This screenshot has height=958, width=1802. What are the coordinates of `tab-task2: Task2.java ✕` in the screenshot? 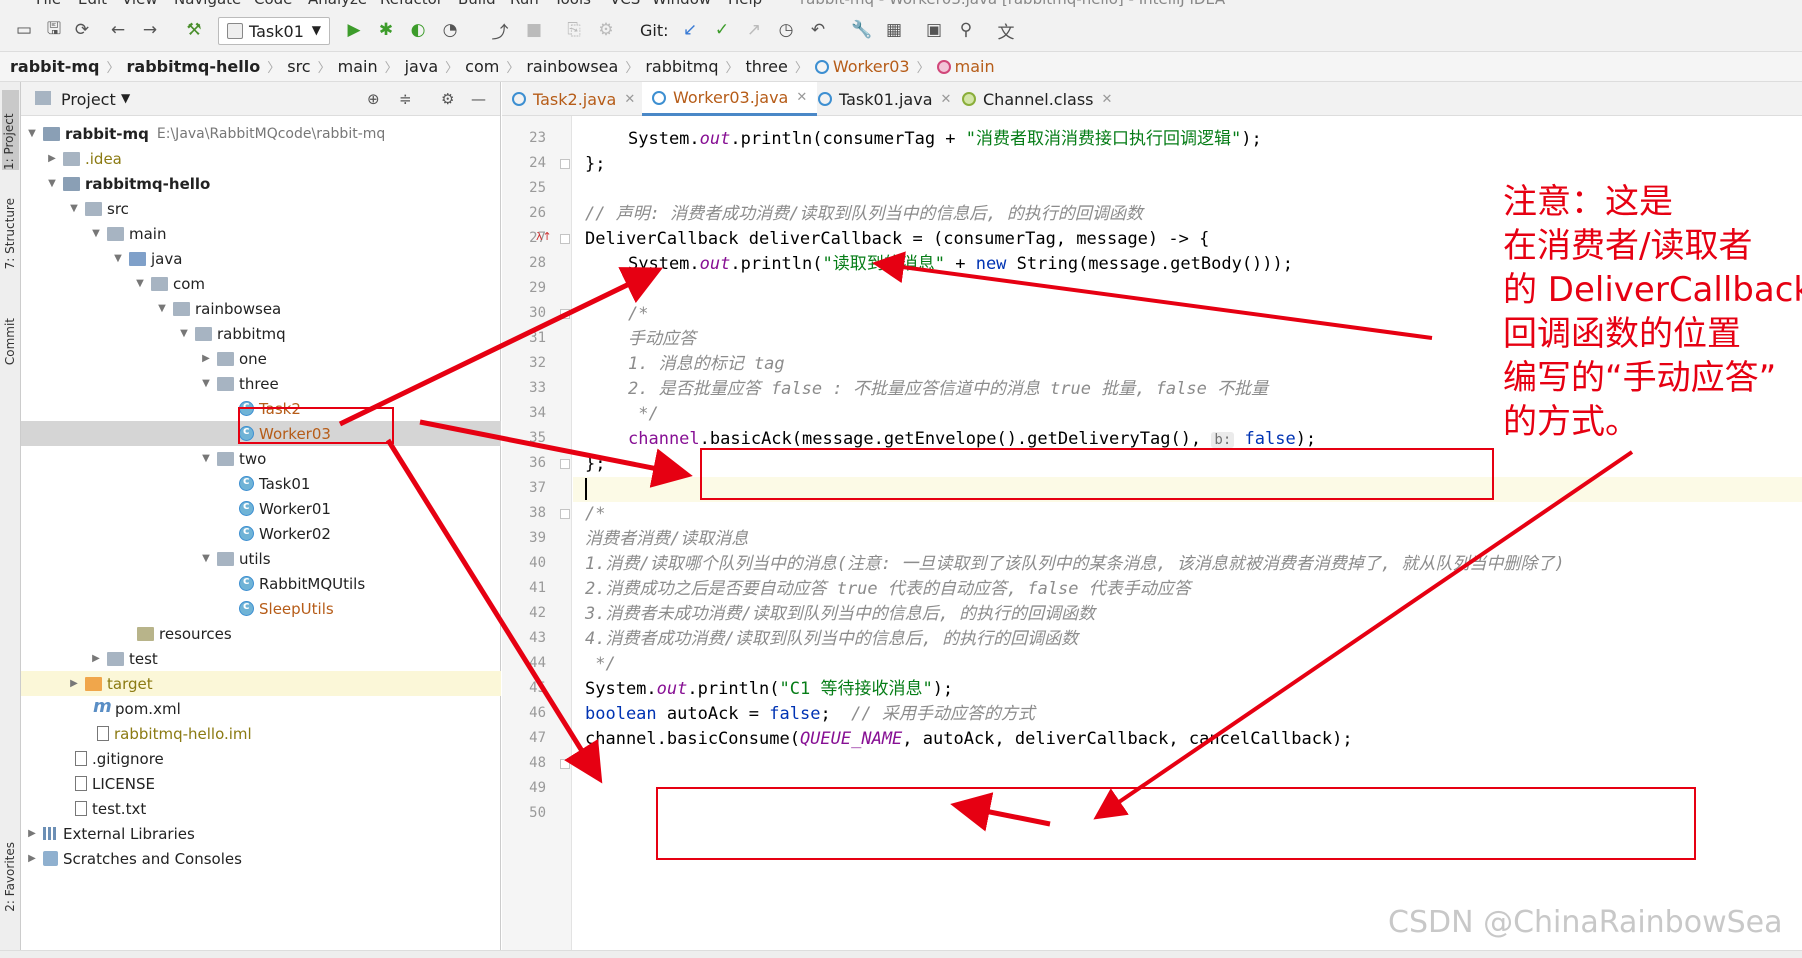 It's located at (573, 99).